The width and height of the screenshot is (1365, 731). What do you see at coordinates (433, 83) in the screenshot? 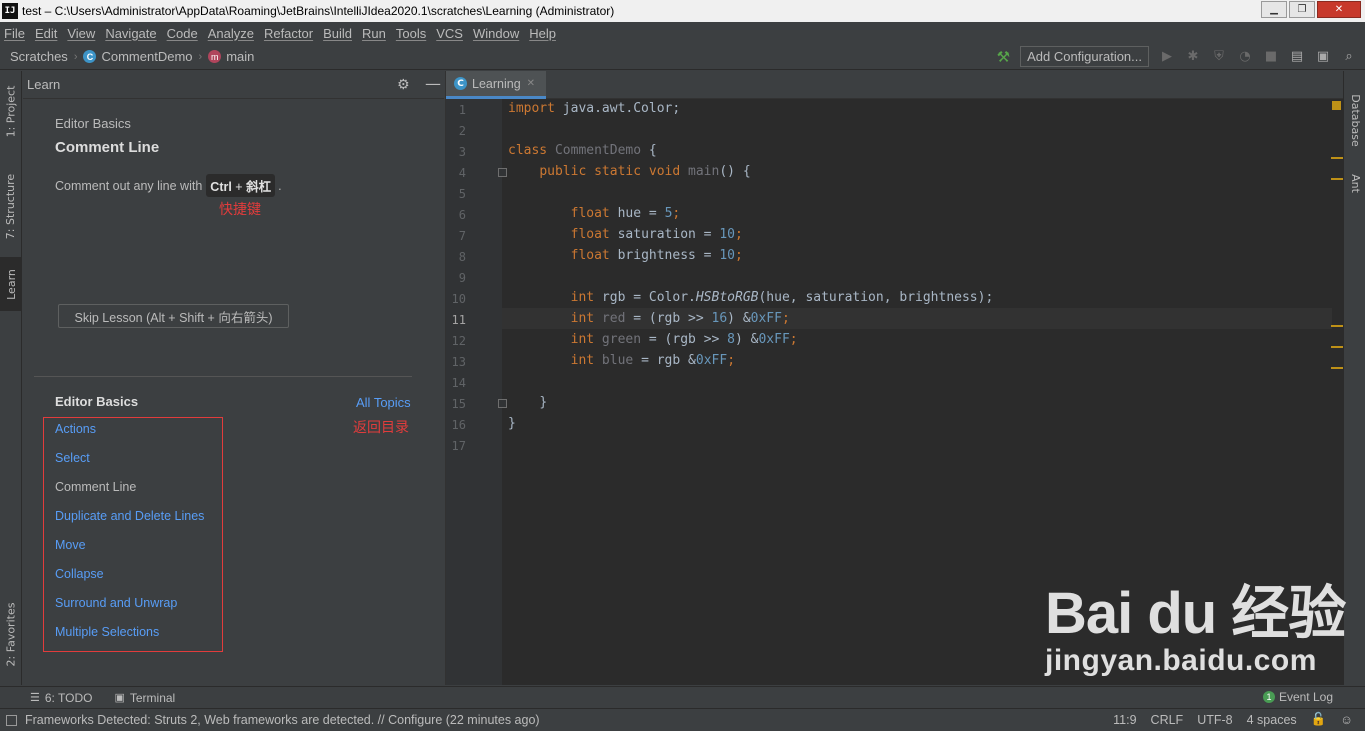
I see `hide-panel-icon: —` at bounding box center [433, 83].